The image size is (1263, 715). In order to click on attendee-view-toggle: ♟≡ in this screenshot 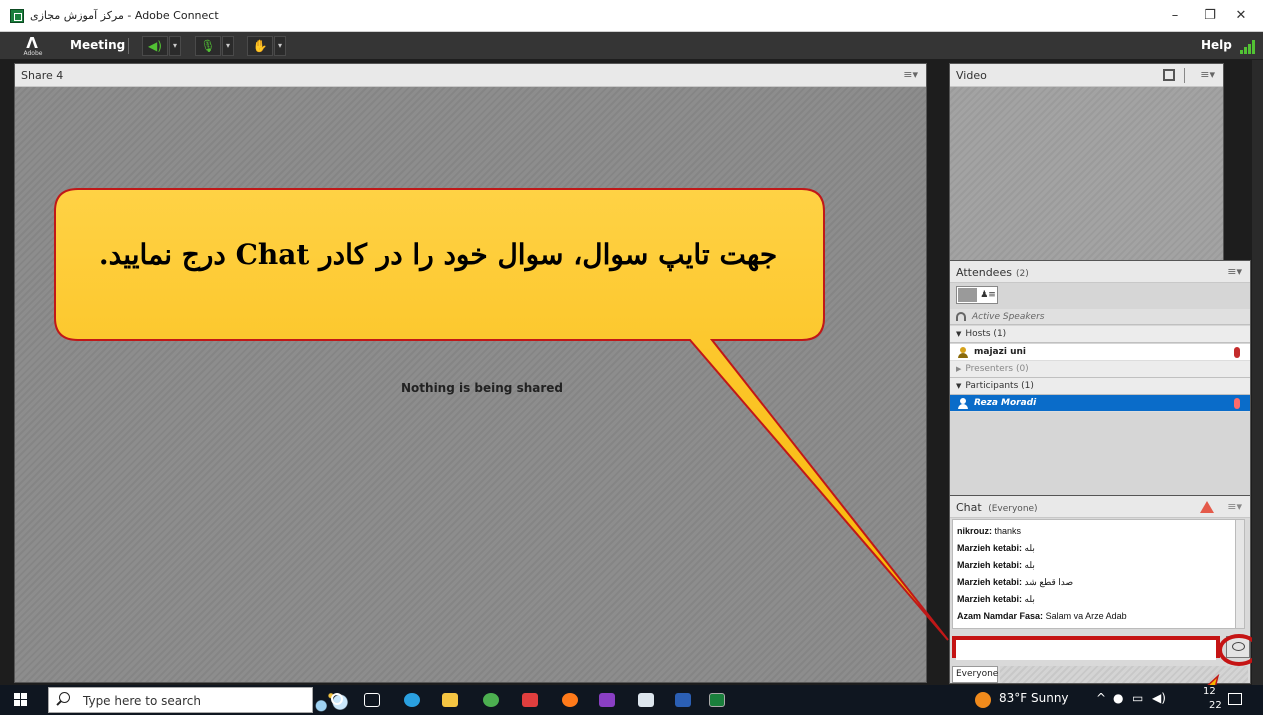, I will do `click(977, 295)`.